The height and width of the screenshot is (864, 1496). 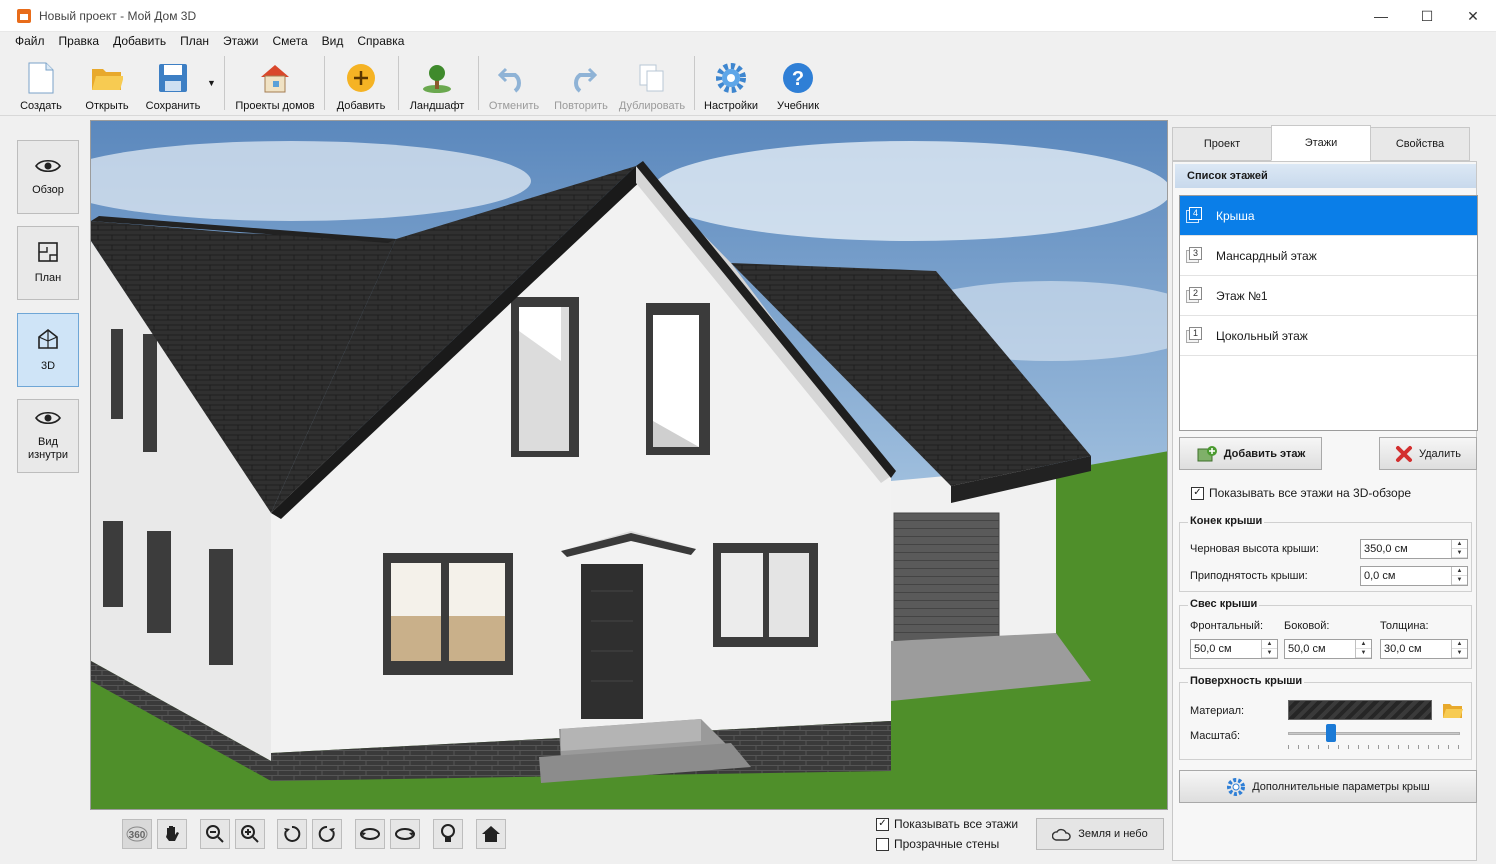 What do you see at coordinates (1328, 296) in the screenshot?
I see `floor-item-first: 2 Этаж №1` at bounding box center [1328, 296].